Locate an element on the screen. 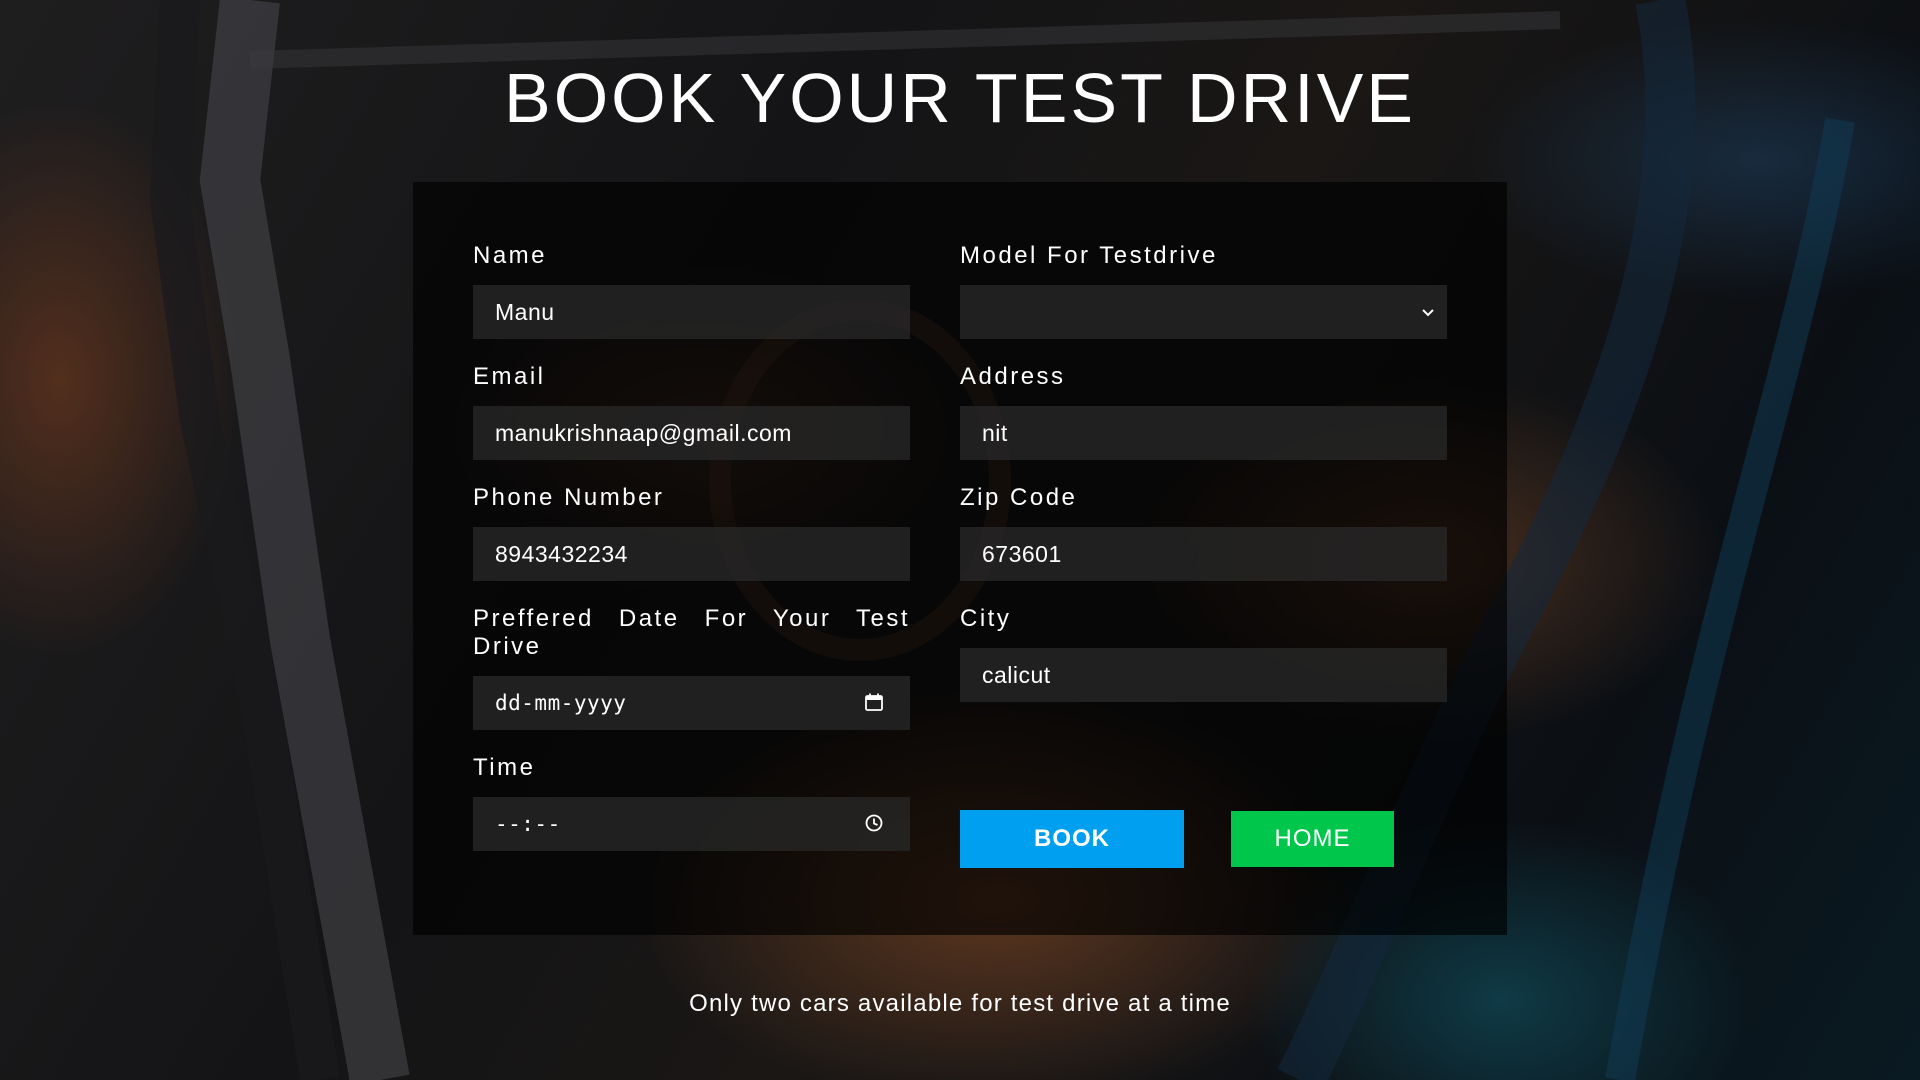  chevron-down-icon is located at coordinates (1428, 313).